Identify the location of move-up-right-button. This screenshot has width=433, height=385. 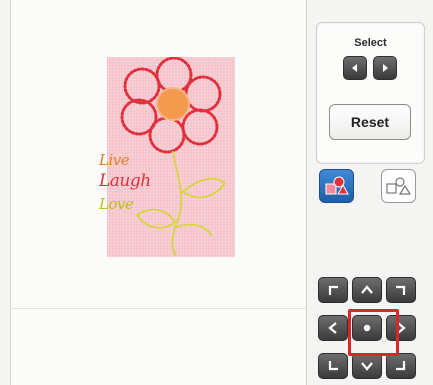
(401, 290).